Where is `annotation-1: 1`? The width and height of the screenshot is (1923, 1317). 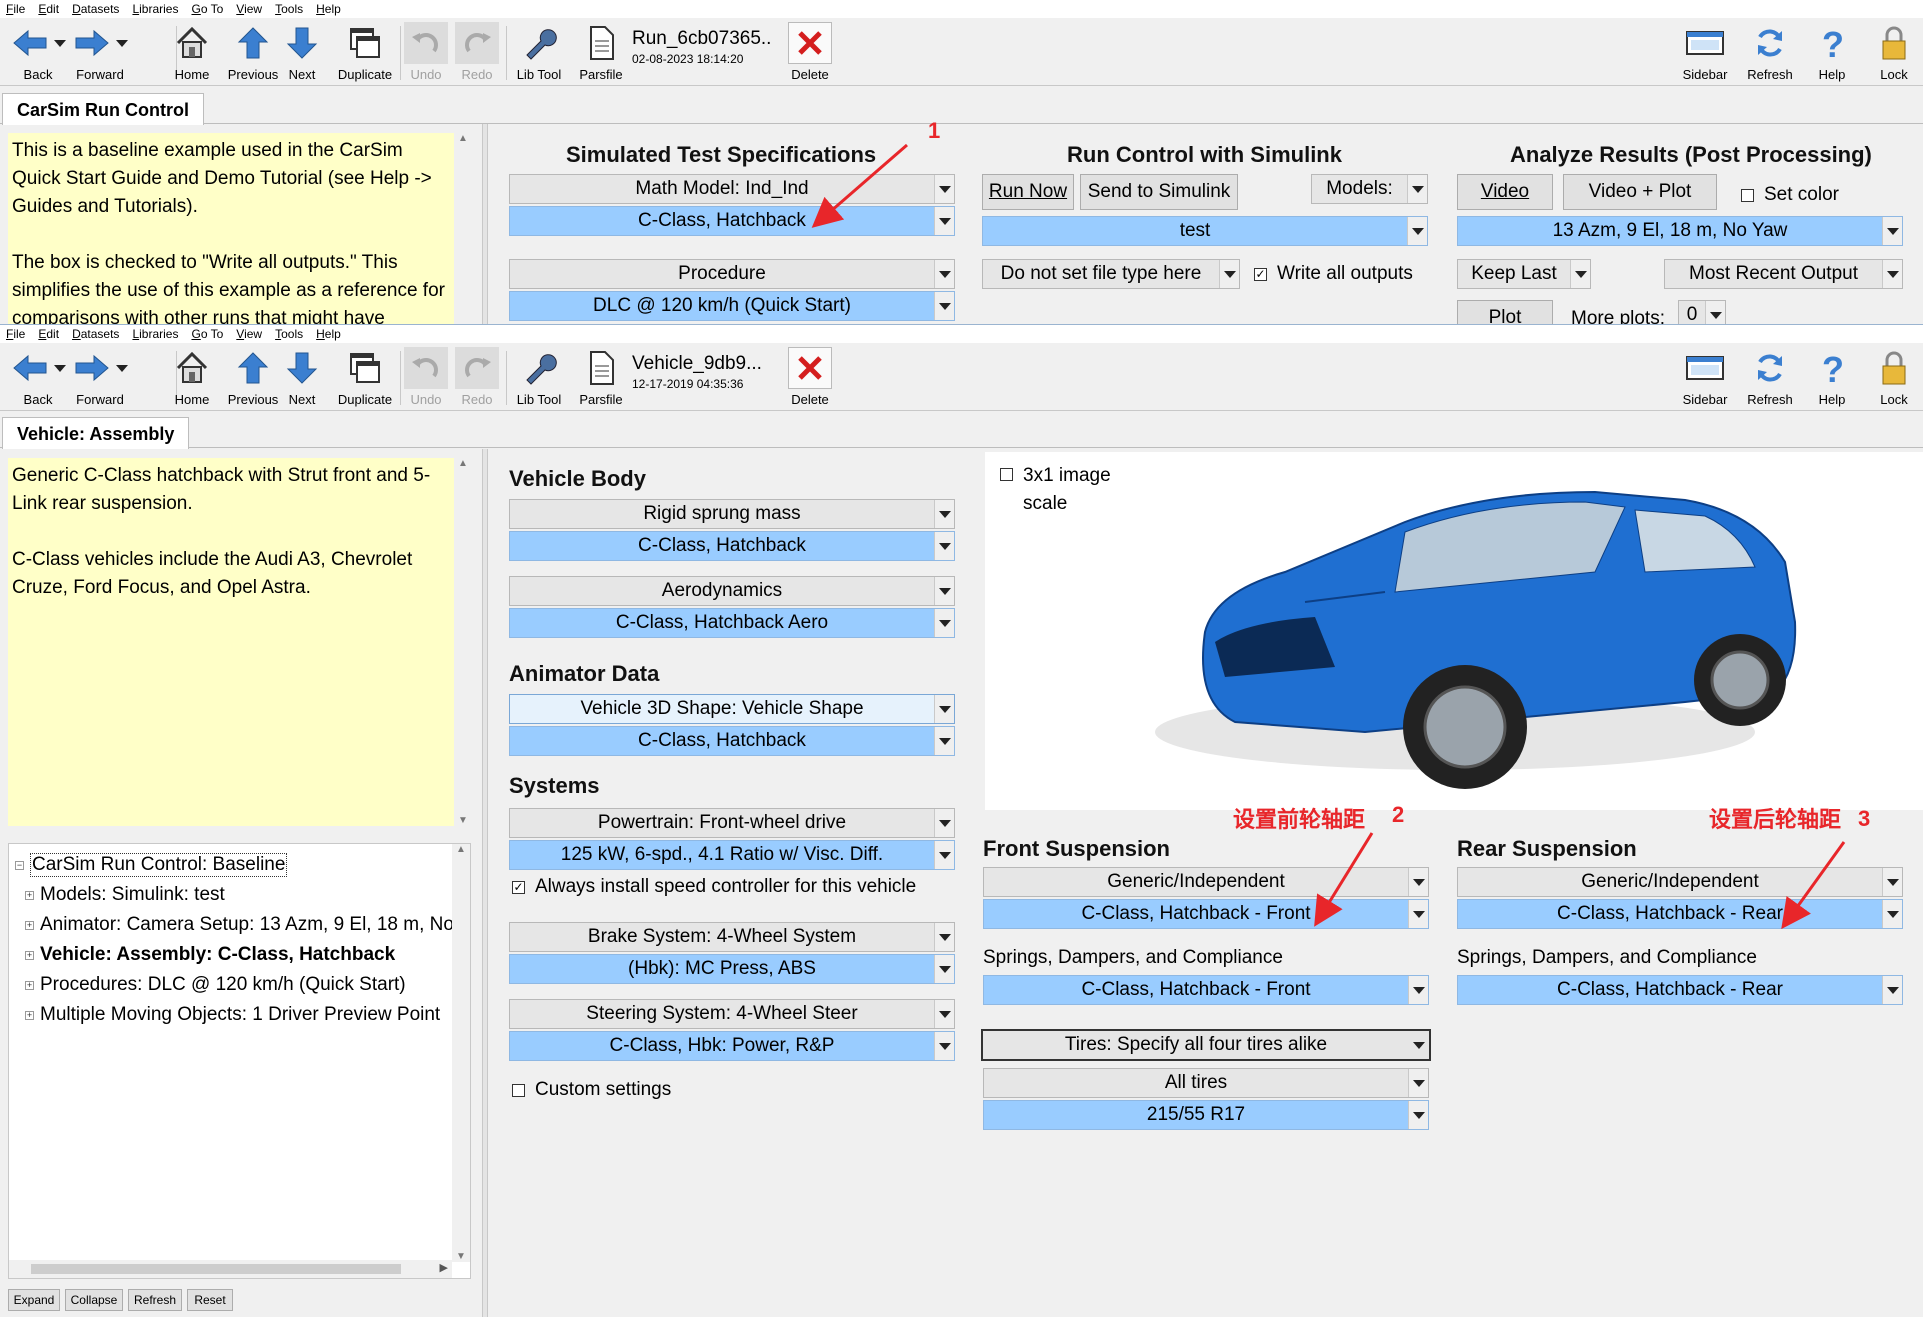 annotation-1: 1 is located at coordinates (934, 130).